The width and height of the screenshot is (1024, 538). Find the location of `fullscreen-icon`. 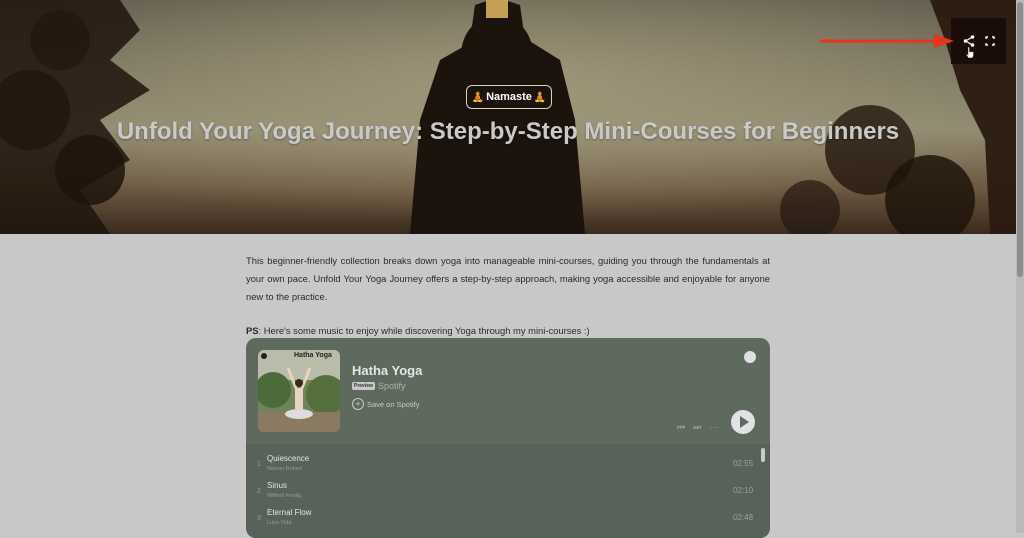

fullscreen-icon is located at coordinates (990, 41).